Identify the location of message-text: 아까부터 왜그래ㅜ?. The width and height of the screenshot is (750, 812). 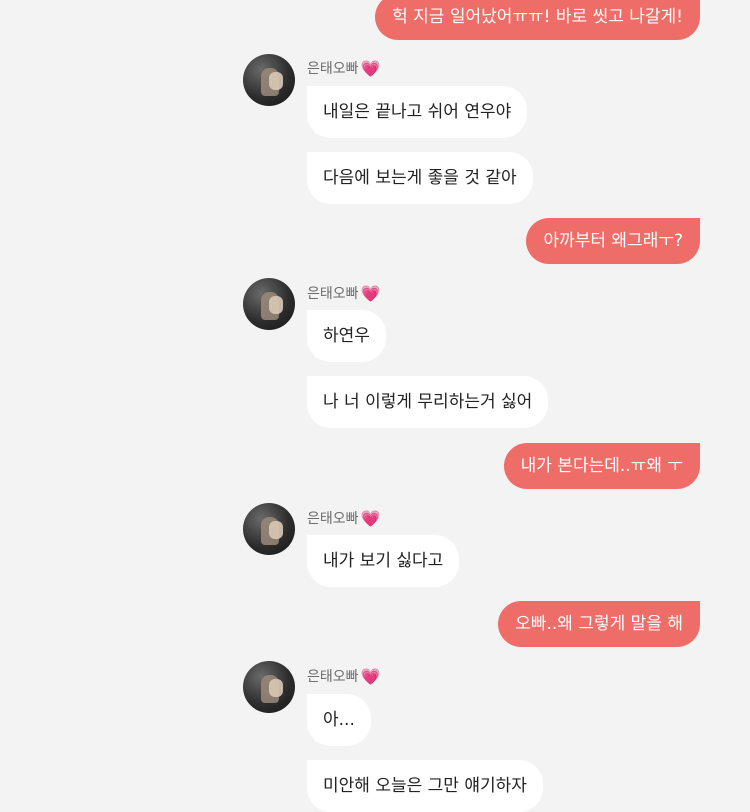
(613, 240).